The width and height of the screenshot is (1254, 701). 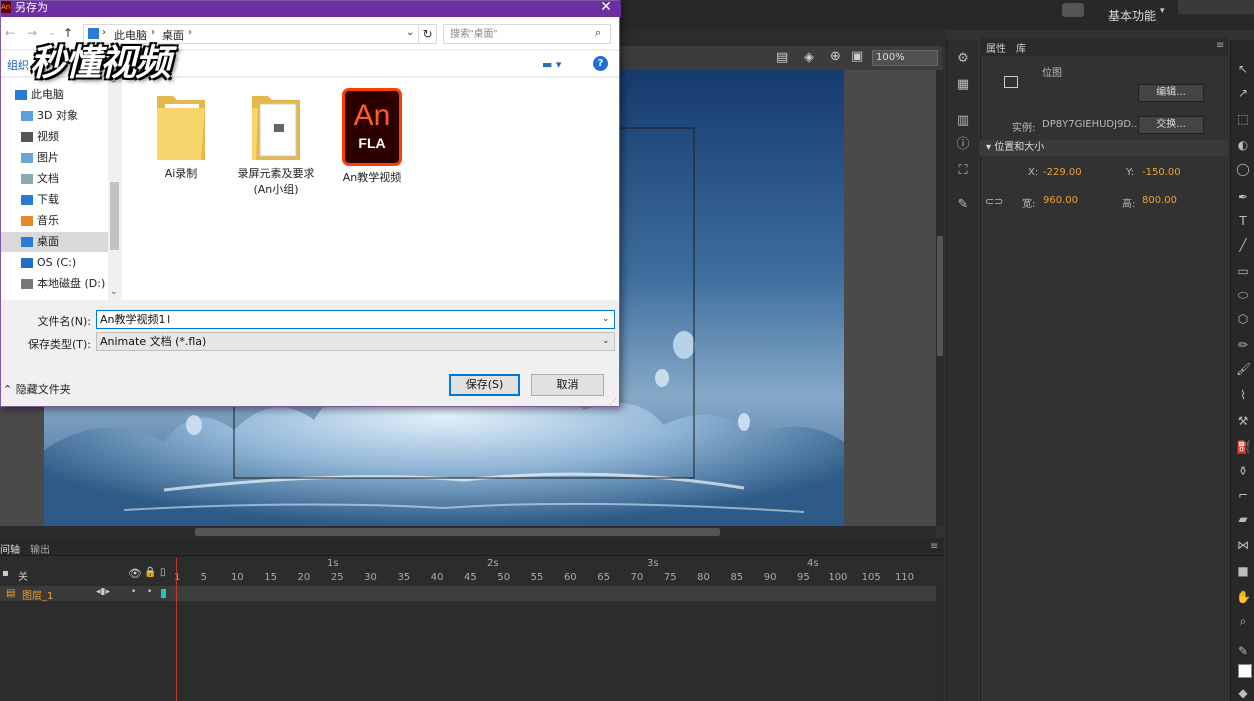 What do you see at coordinates (1243, 295) in the screenshot?
I see `oval-tool-icon: ⬭` at bounding box center [1243, 295].